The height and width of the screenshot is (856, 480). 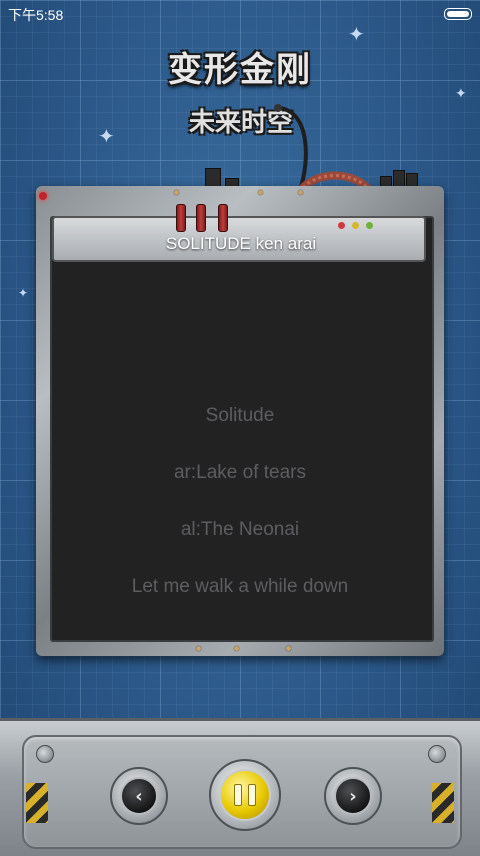 What do you see at coordinates (458, 14) in the screenshot?
I see `battery-icon` at bounding box center [458, 14].